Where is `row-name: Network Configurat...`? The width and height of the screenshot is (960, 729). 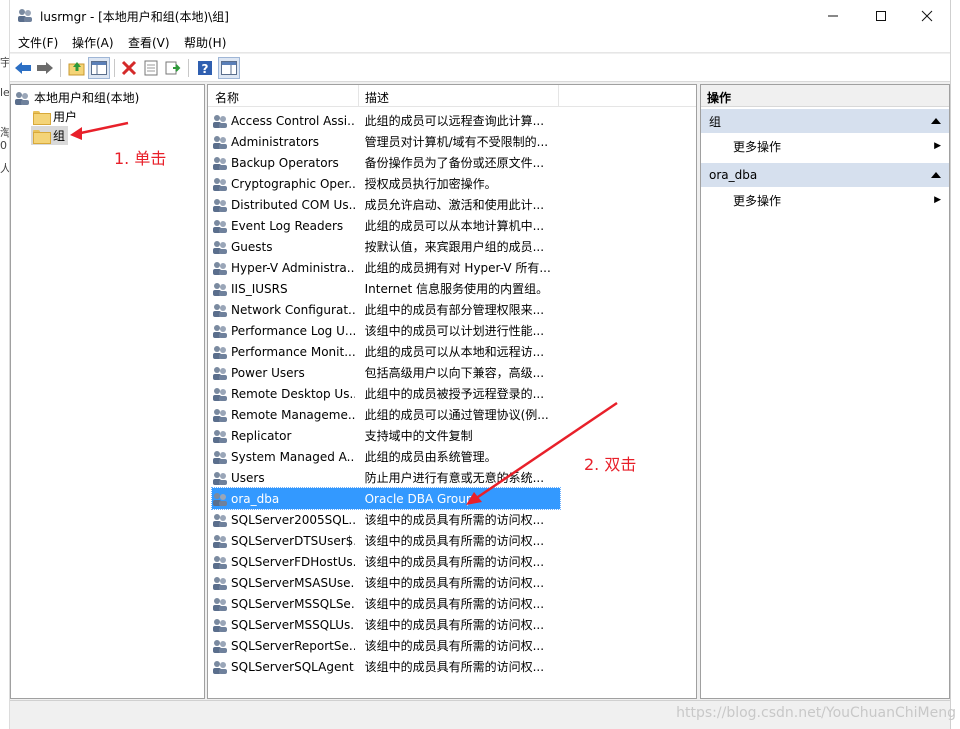
row-name: Network Configurat... is located at coordinates (293, 309).